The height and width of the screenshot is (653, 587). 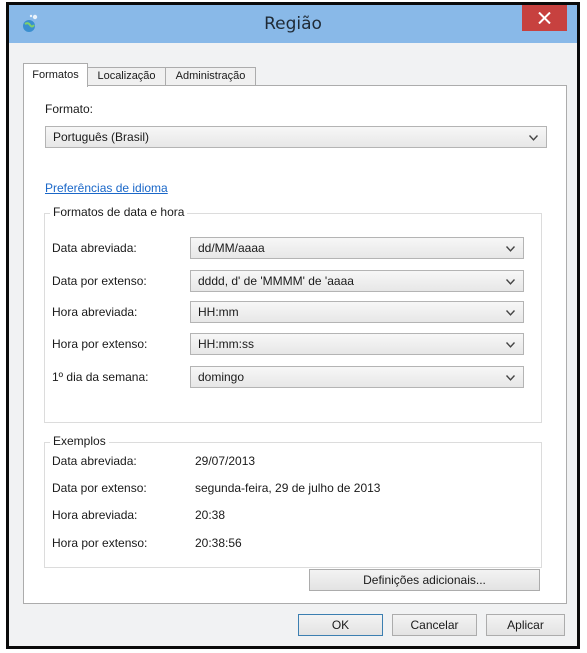 What do you see at coordinates (69, 109) in the screenshot?
I see `format-label: Formato:` at bounding box center [69, 109].